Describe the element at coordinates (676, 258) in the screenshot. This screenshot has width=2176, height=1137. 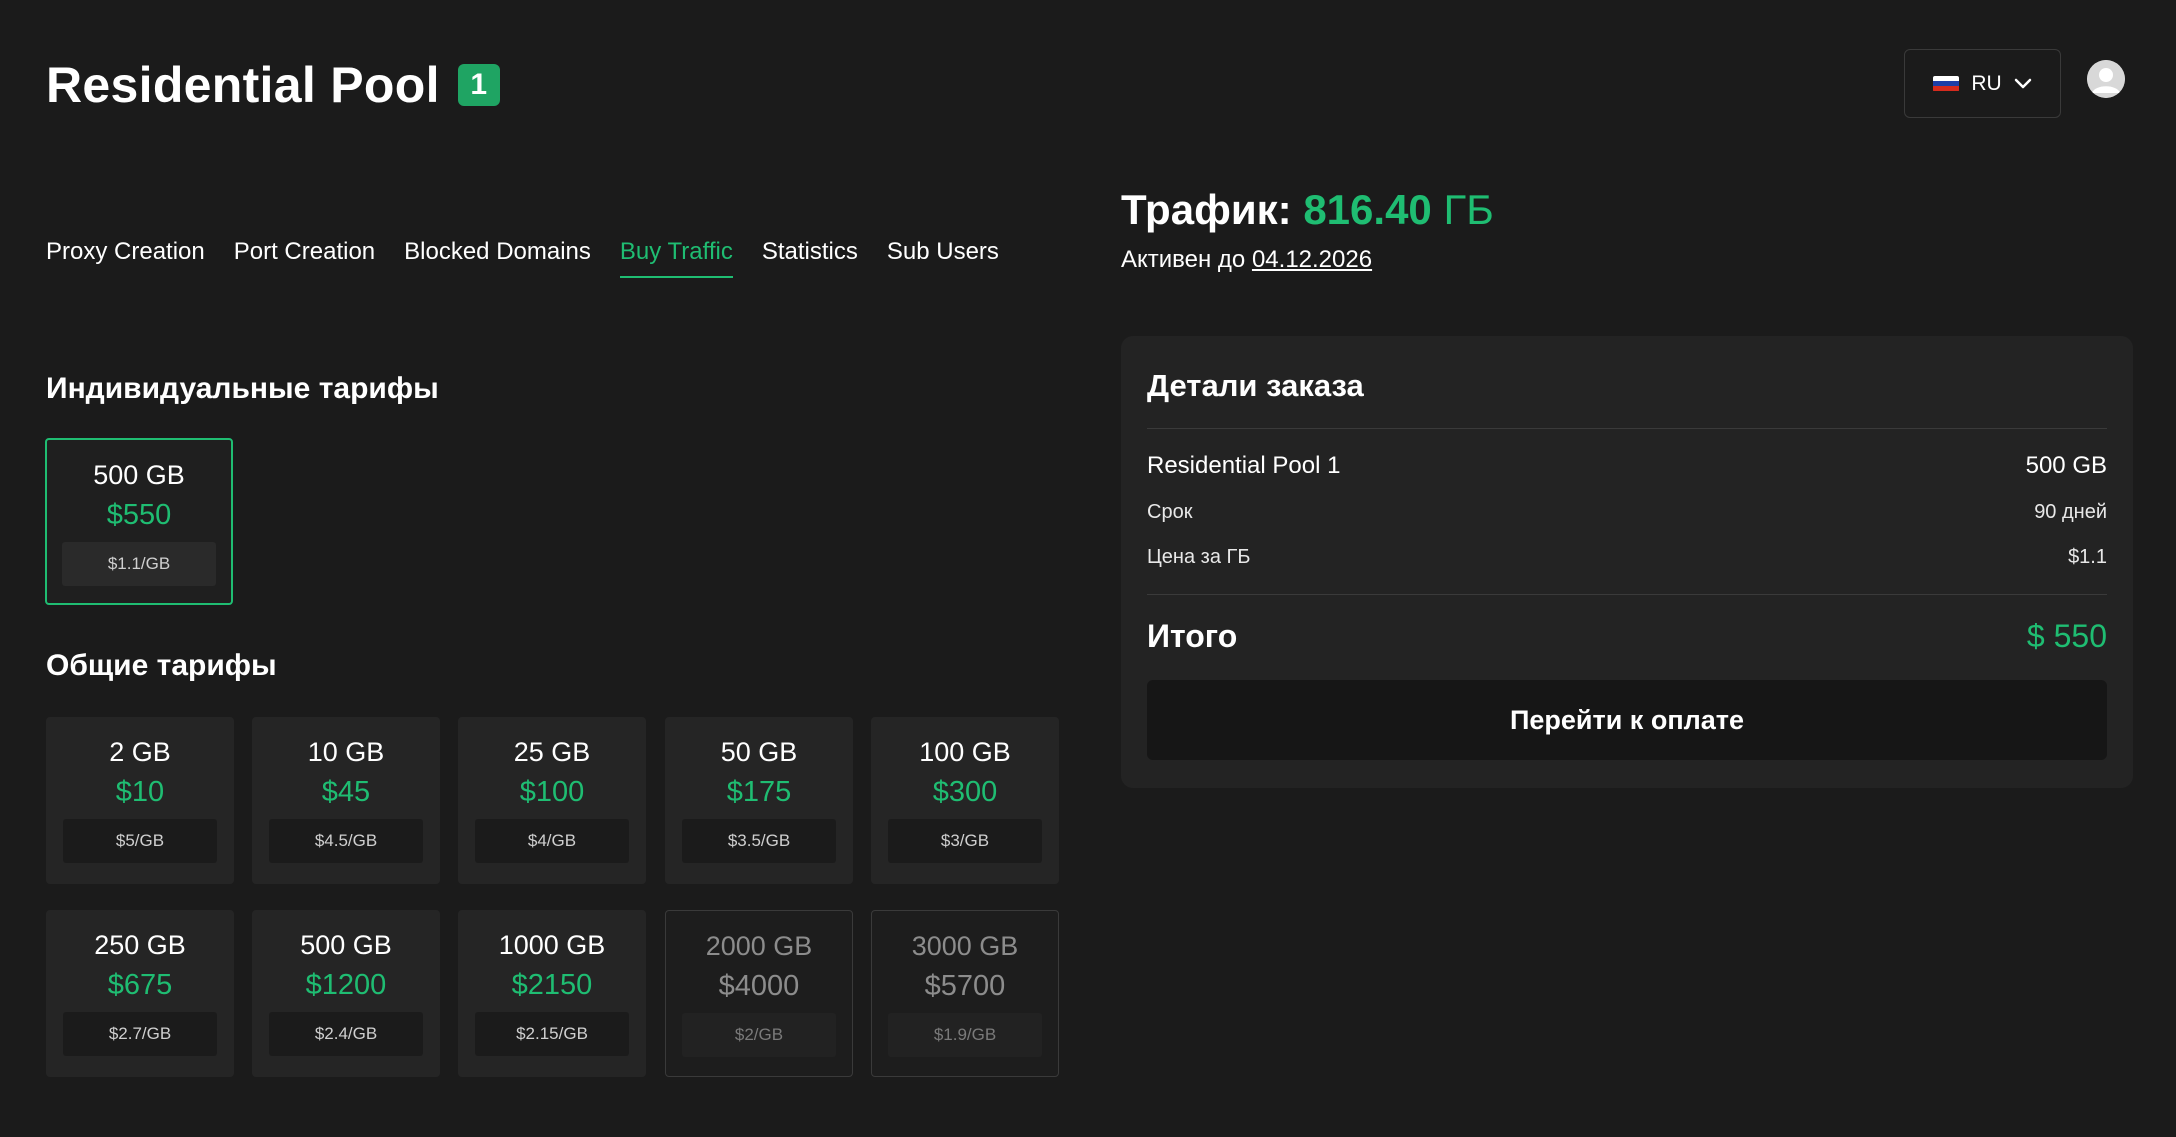
I see `tab-buy-traffic: Buy Traffic` at that location.